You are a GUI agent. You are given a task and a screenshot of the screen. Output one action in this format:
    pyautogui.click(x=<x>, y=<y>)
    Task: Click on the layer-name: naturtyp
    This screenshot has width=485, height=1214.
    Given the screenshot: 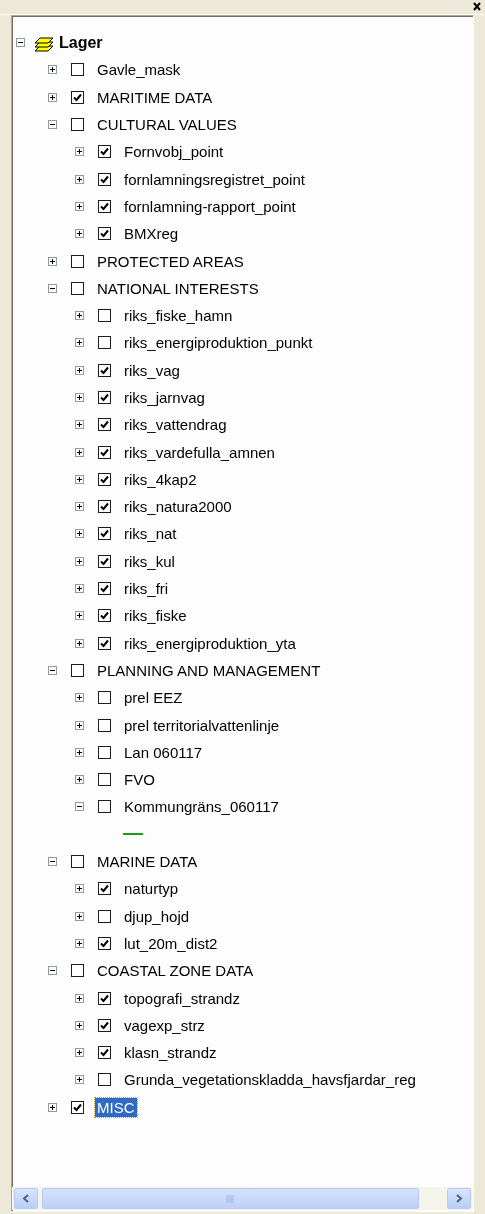 What is the action you would take?
    pyautogui.click(x=151, y=889)
    